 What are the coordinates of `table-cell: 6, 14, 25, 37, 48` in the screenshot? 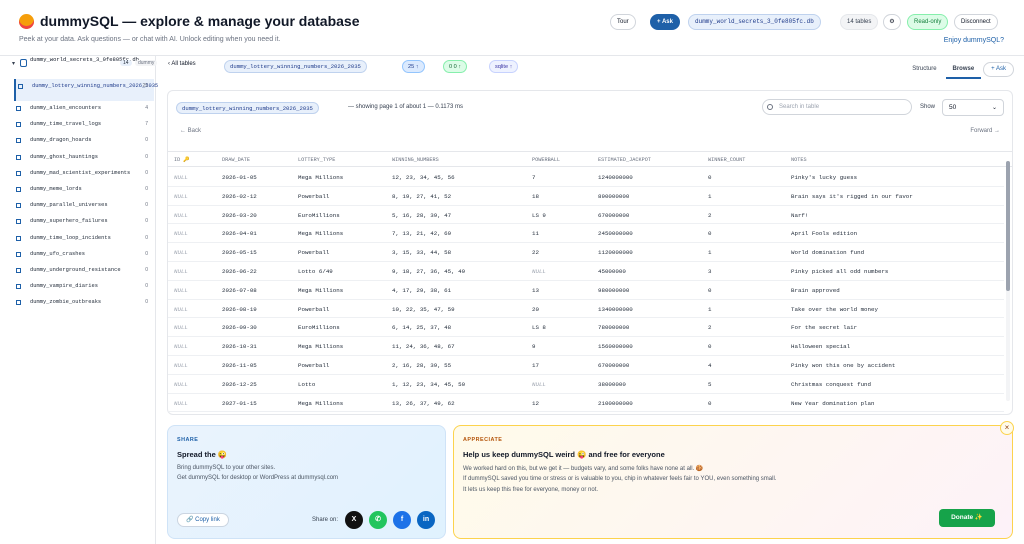 It's located at (421, 327).